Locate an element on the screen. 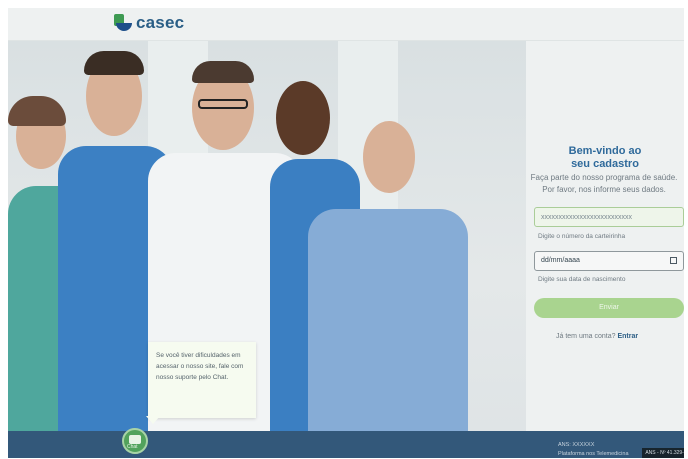  login-prompt: Já tem uma conta? Entrar is located at coordinates (597, 336).